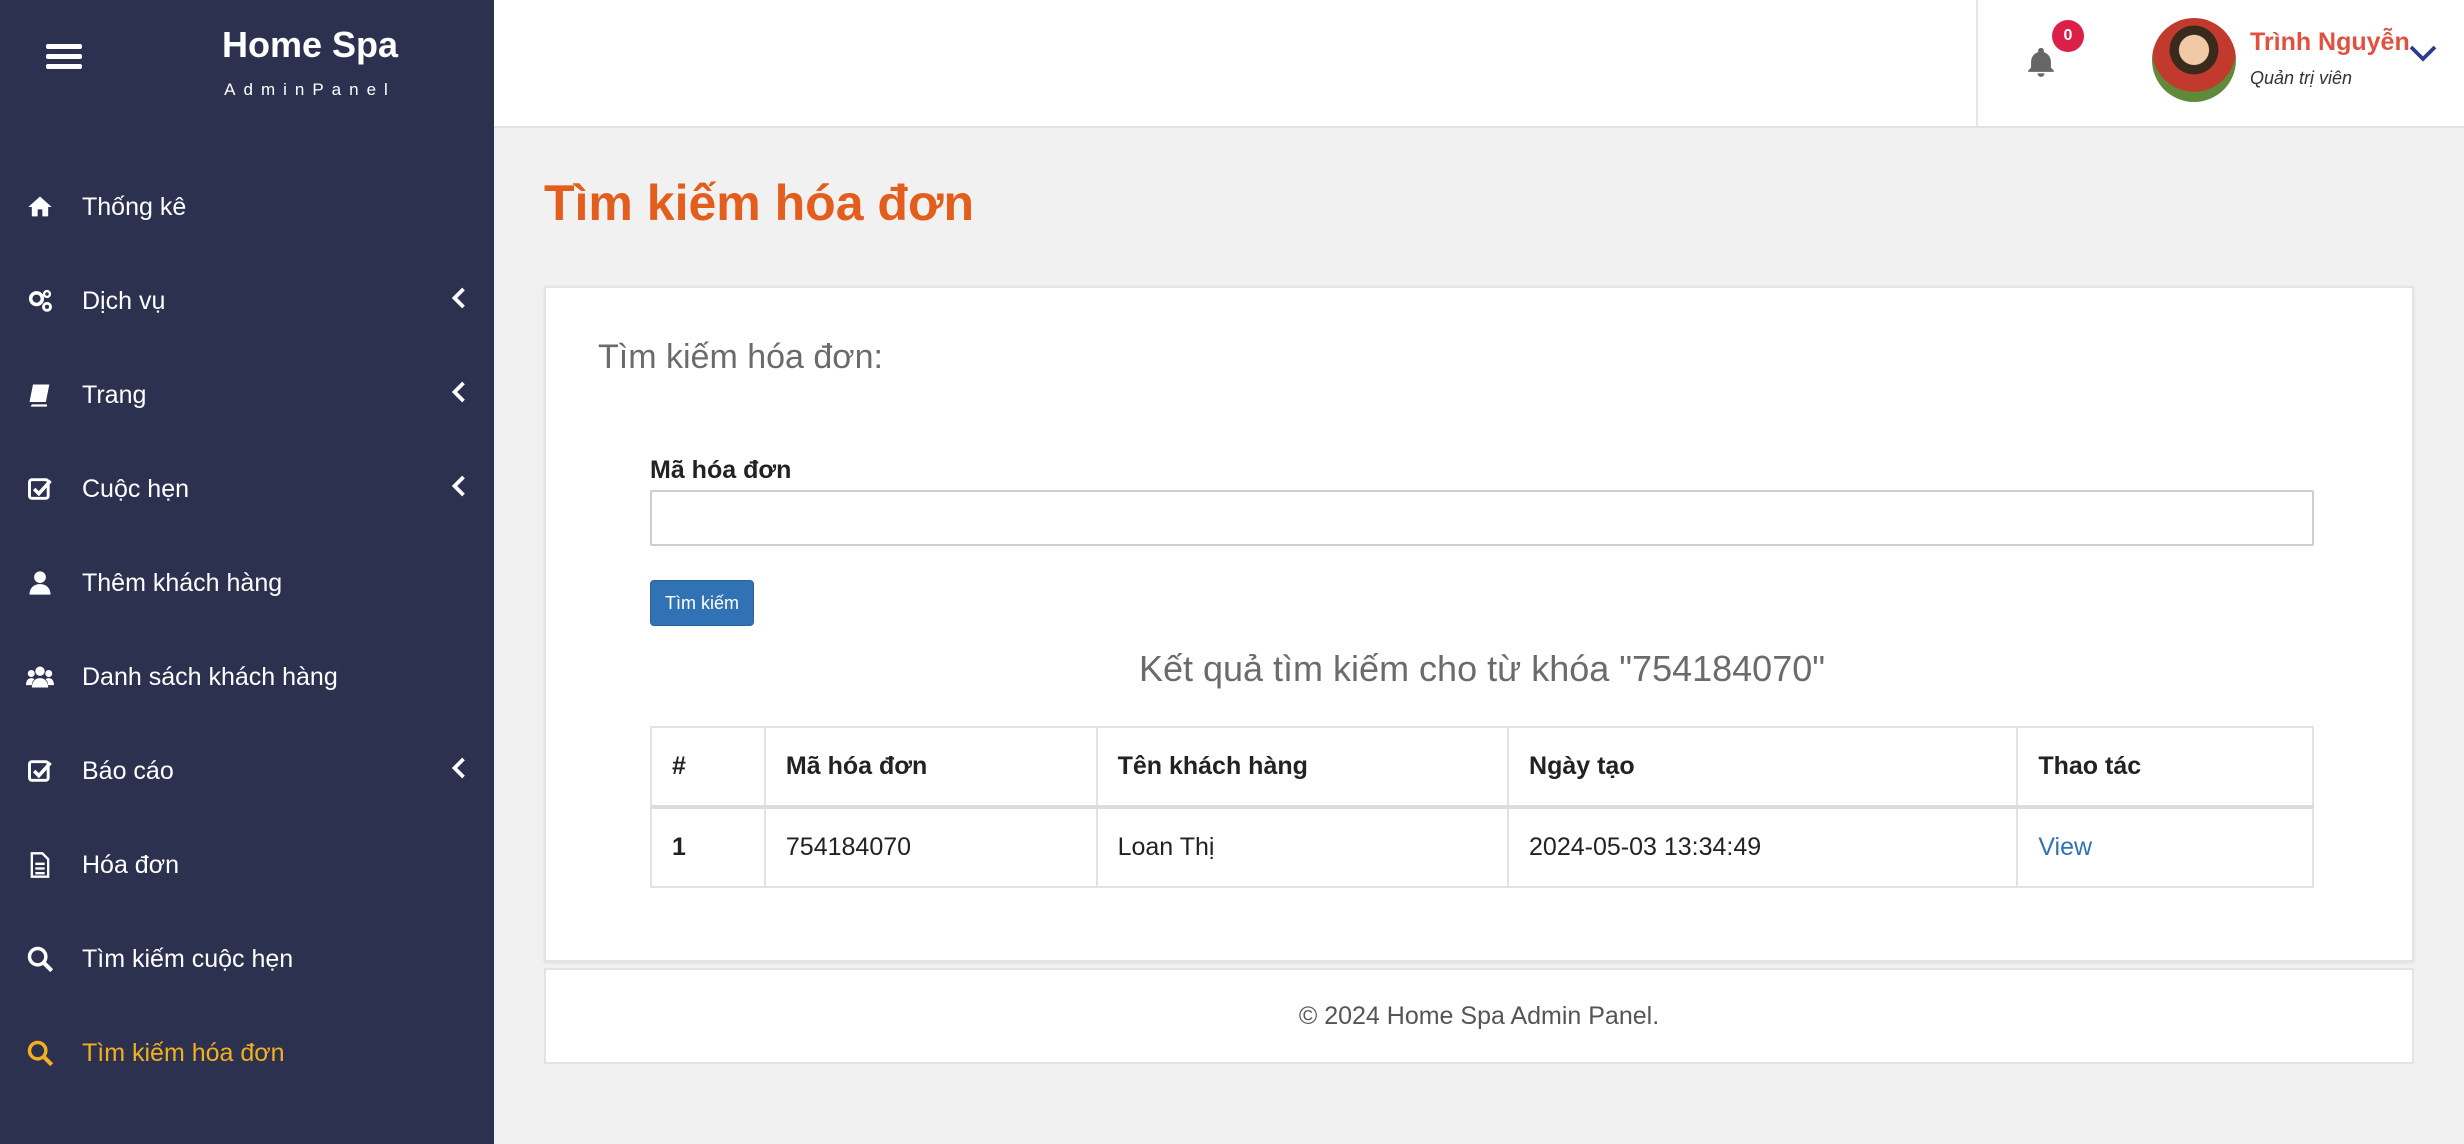  What do you see at coordinates (721, 470) in the screenshot?
I see `invoice-code-label: Mã hóa đơn` at bounding box center [721, 470].